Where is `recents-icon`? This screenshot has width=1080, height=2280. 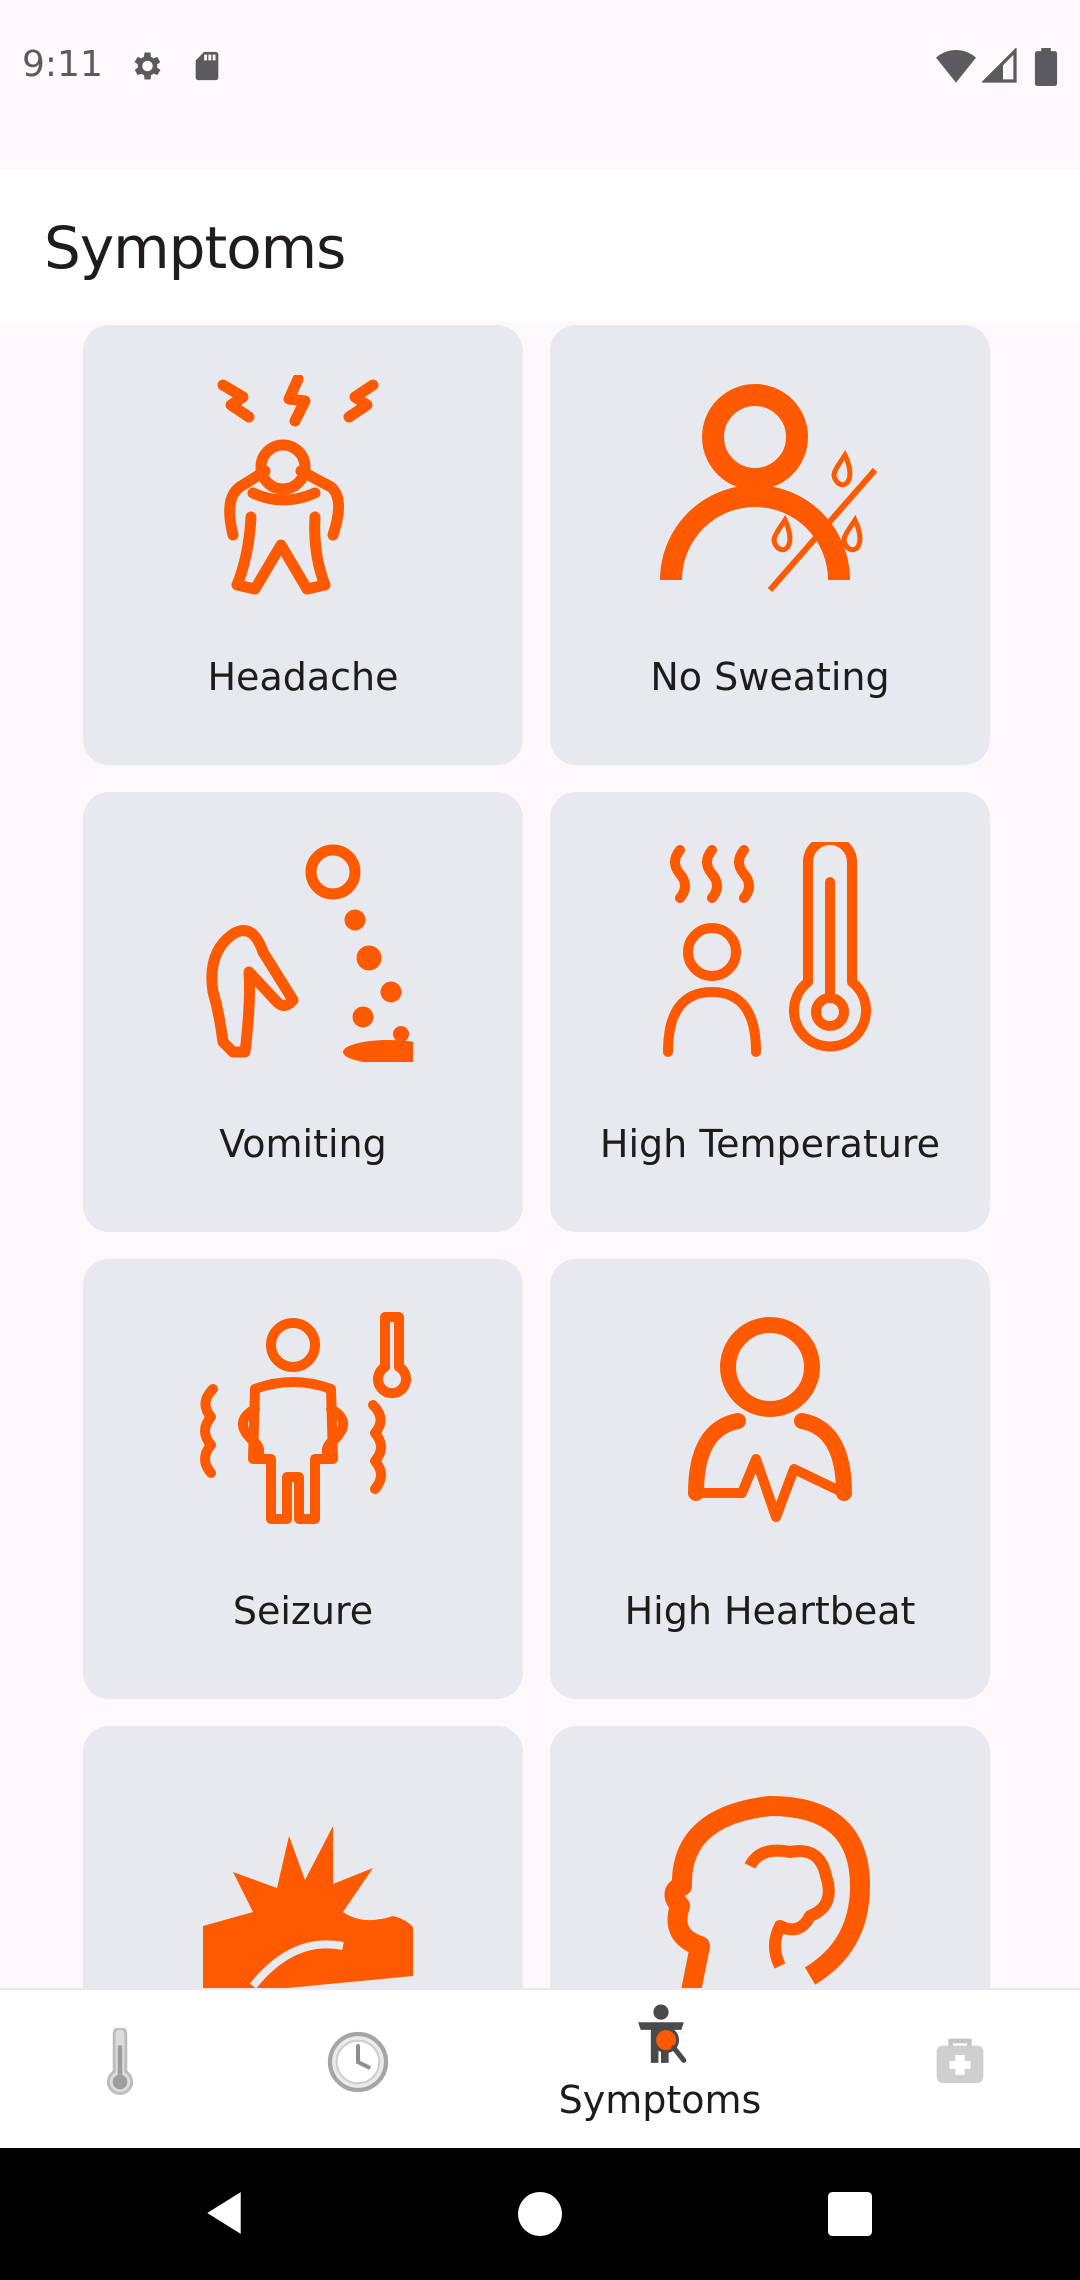
recents-icon is located at coordinates (850, 2214).